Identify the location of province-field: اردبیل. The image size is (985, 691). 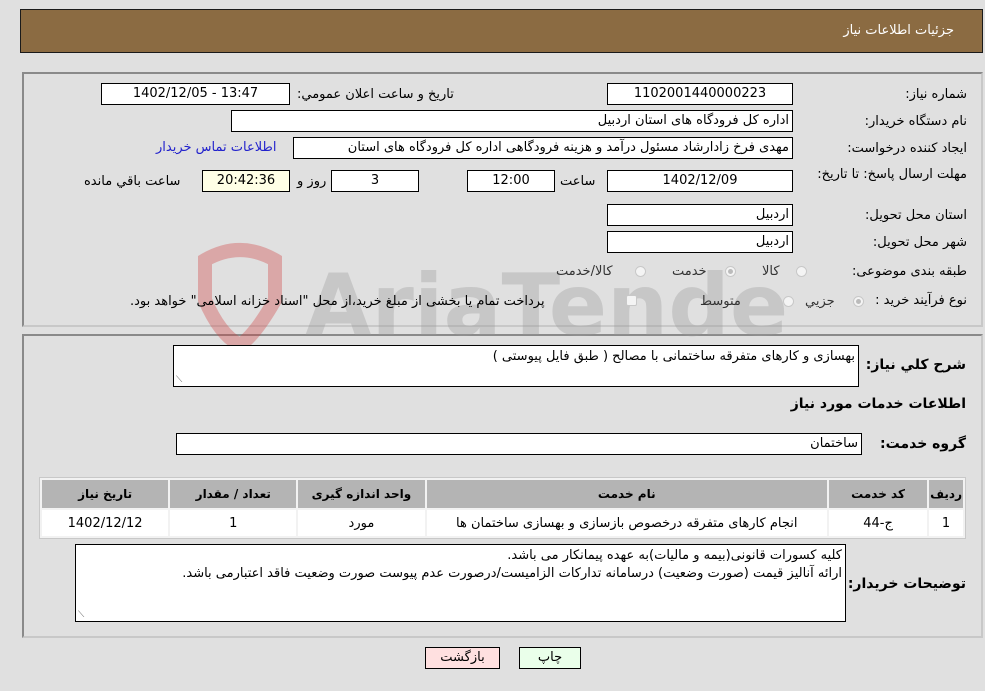
(700, 215).